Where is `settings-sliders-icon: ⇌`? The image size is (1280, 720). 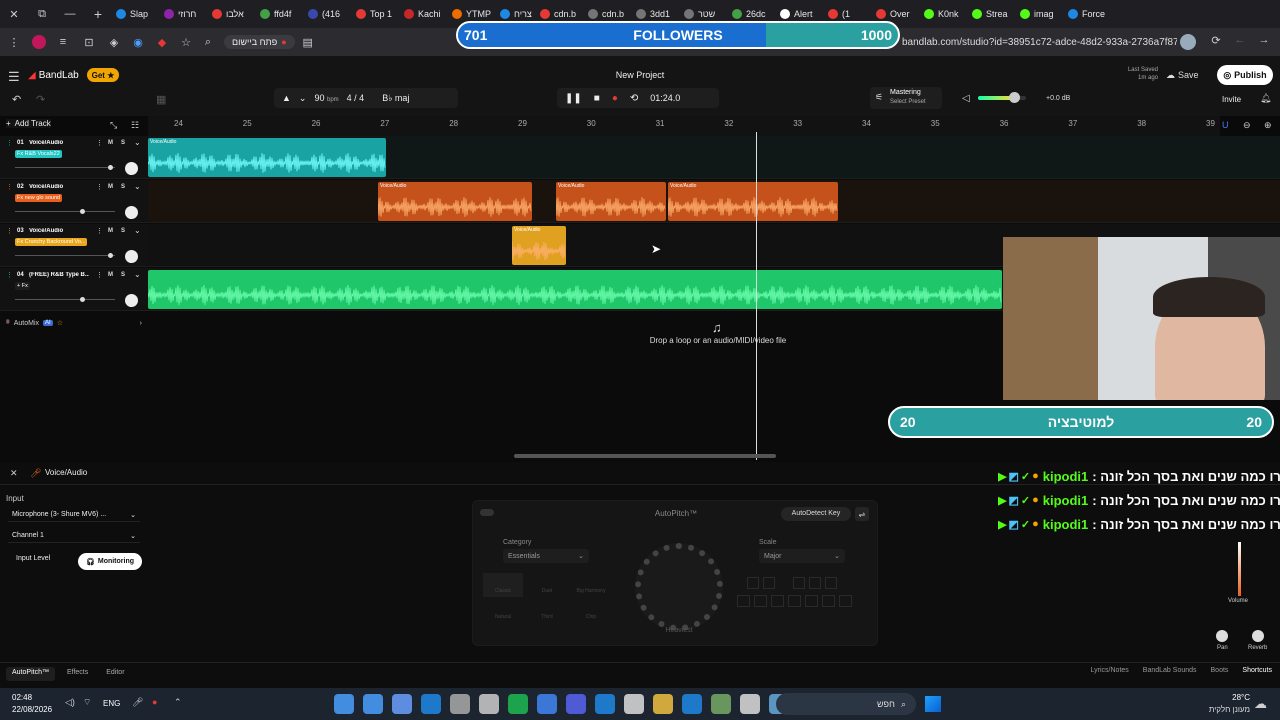
settings-sliders-icon: ⇌ is located at coordinates (862, 514).